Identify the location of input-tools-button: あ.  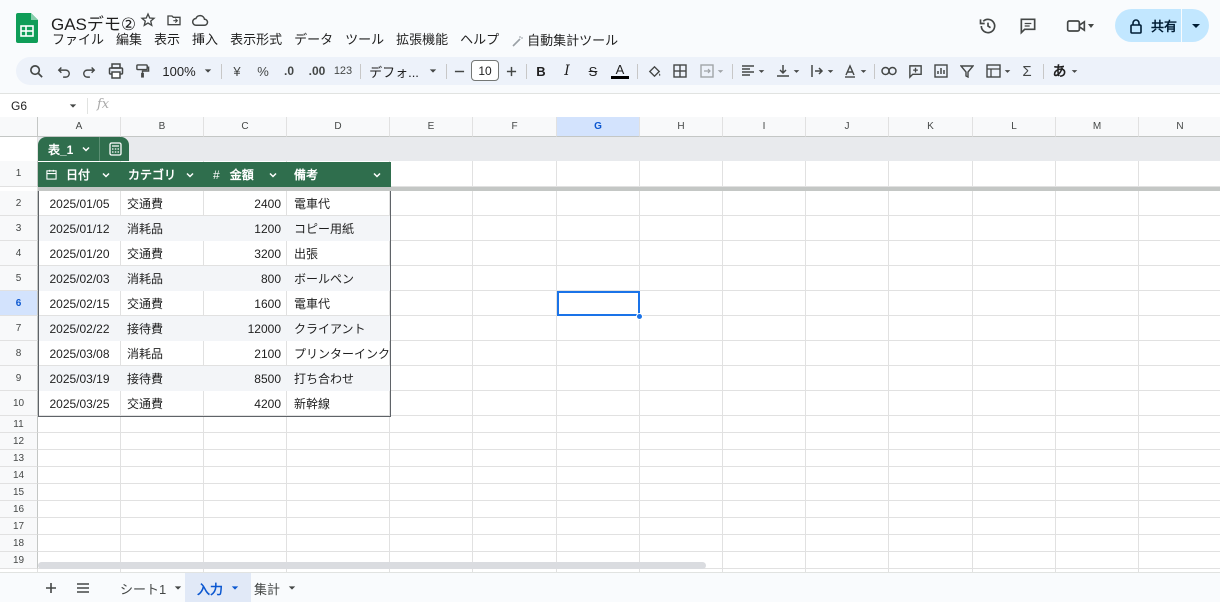
(1065, 71).